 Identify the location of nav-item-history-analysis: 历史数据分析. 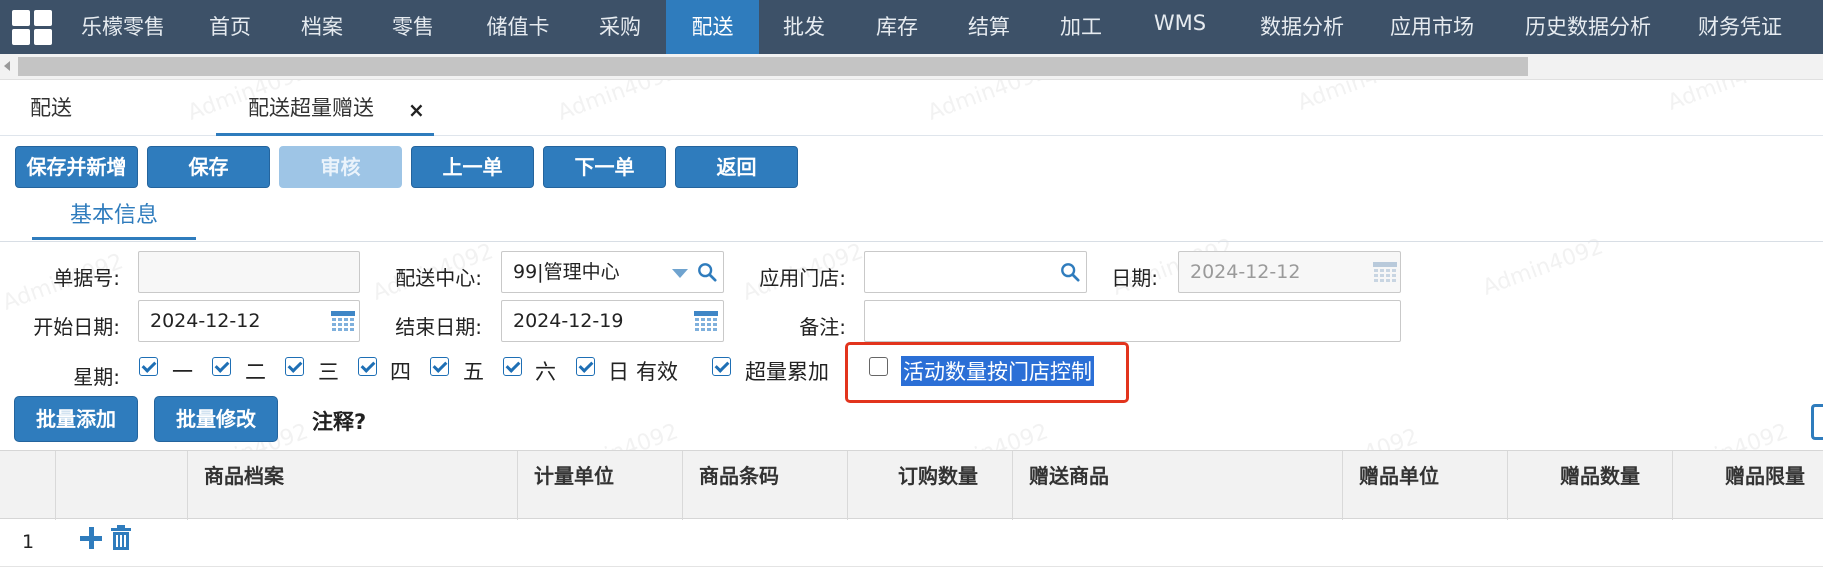
(1588, 27).